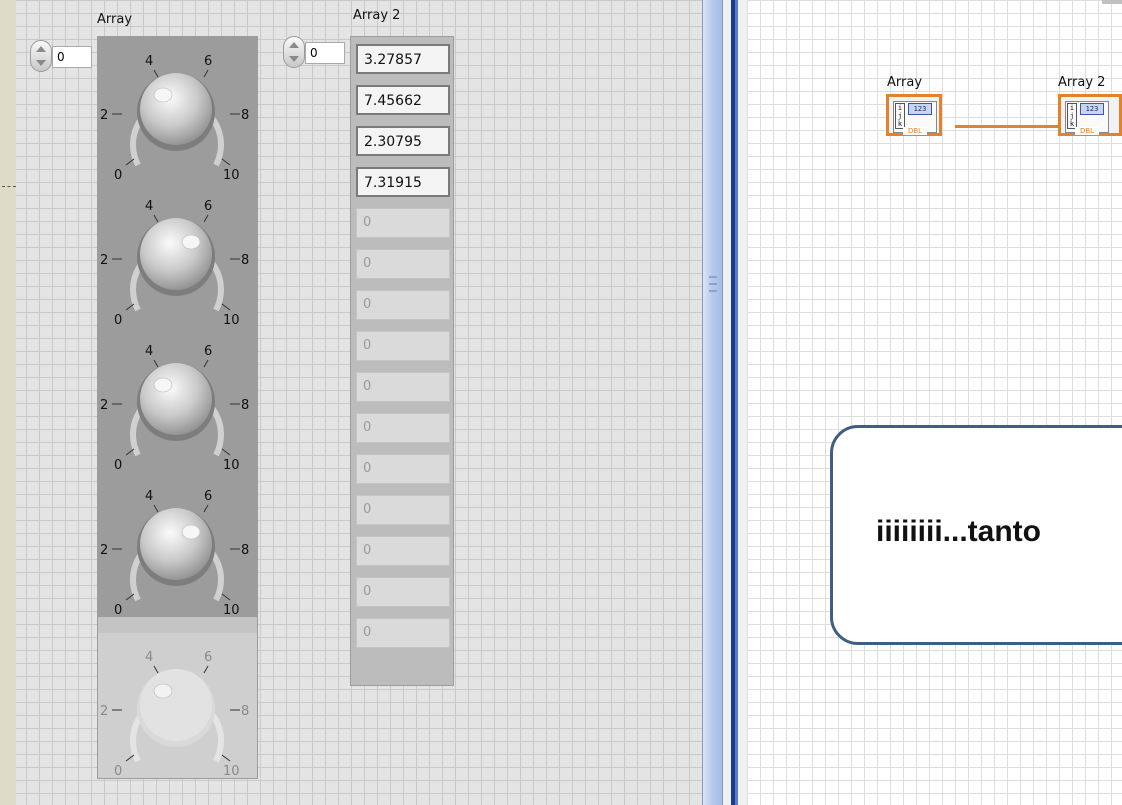 The image size is (1122, 805). I want to click on data-wire, so click(1009, 126).